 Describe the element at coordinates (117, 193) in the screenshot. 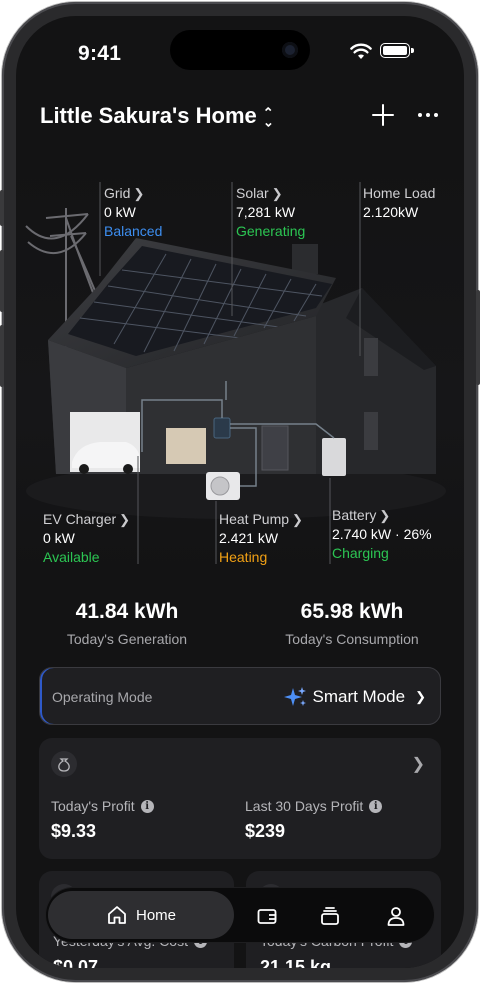

I see `grid-label: Grid` at that location.